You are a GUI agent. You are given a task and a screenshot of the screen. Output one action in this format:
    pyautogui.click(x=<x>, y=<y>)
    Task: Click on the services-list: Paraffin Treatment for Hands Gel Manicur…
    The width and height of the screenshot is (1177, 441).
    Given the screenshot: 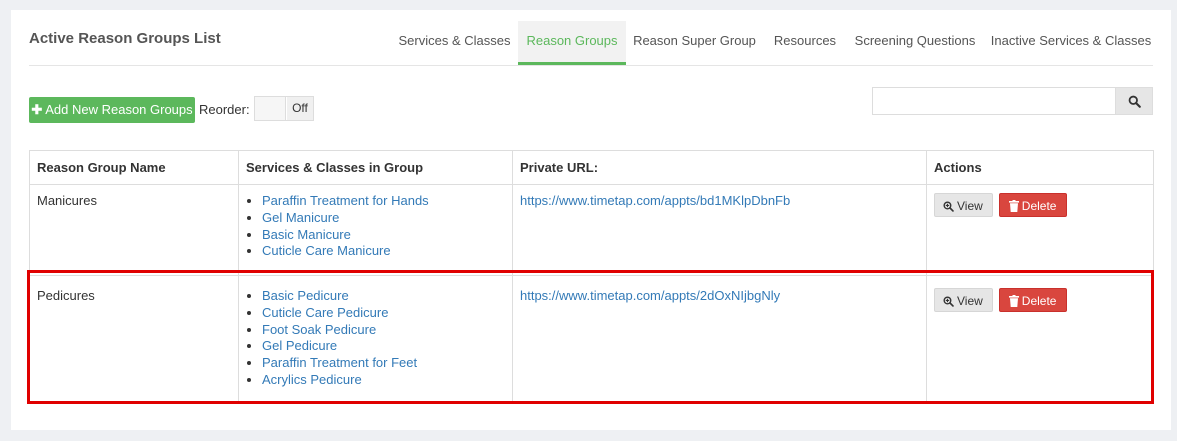 What is the action you would take?
    pyautogui.click(x=375, y=226)
    